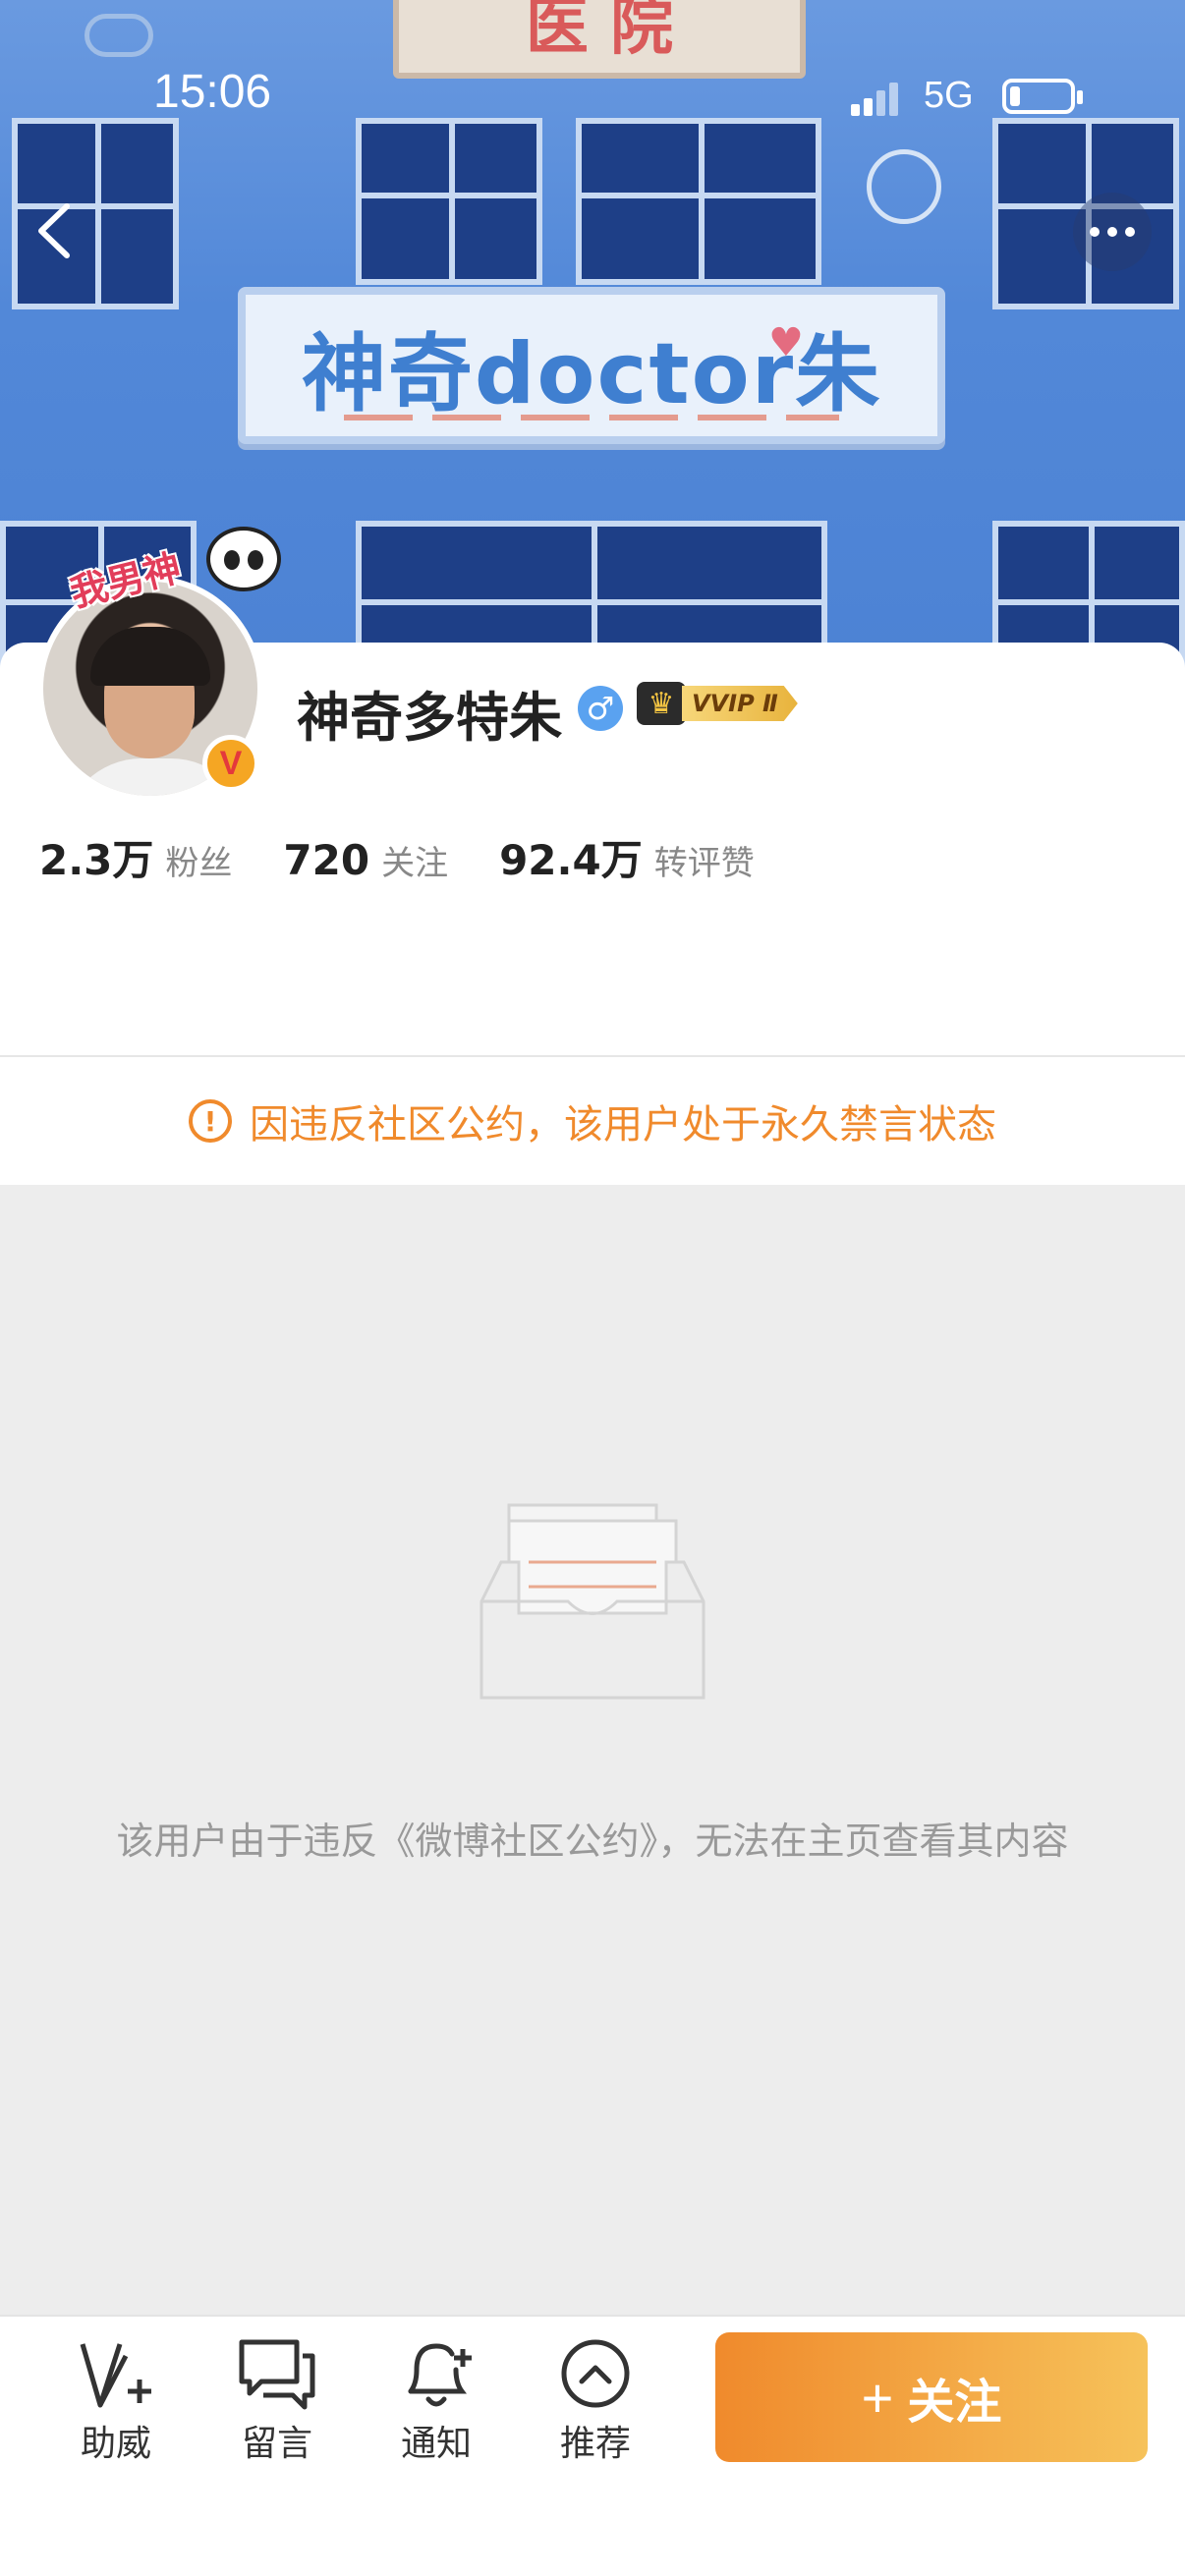 This screenshot has height=2576, width=1185. I want to click on follow-button: + 关注, so click(932, 2397).